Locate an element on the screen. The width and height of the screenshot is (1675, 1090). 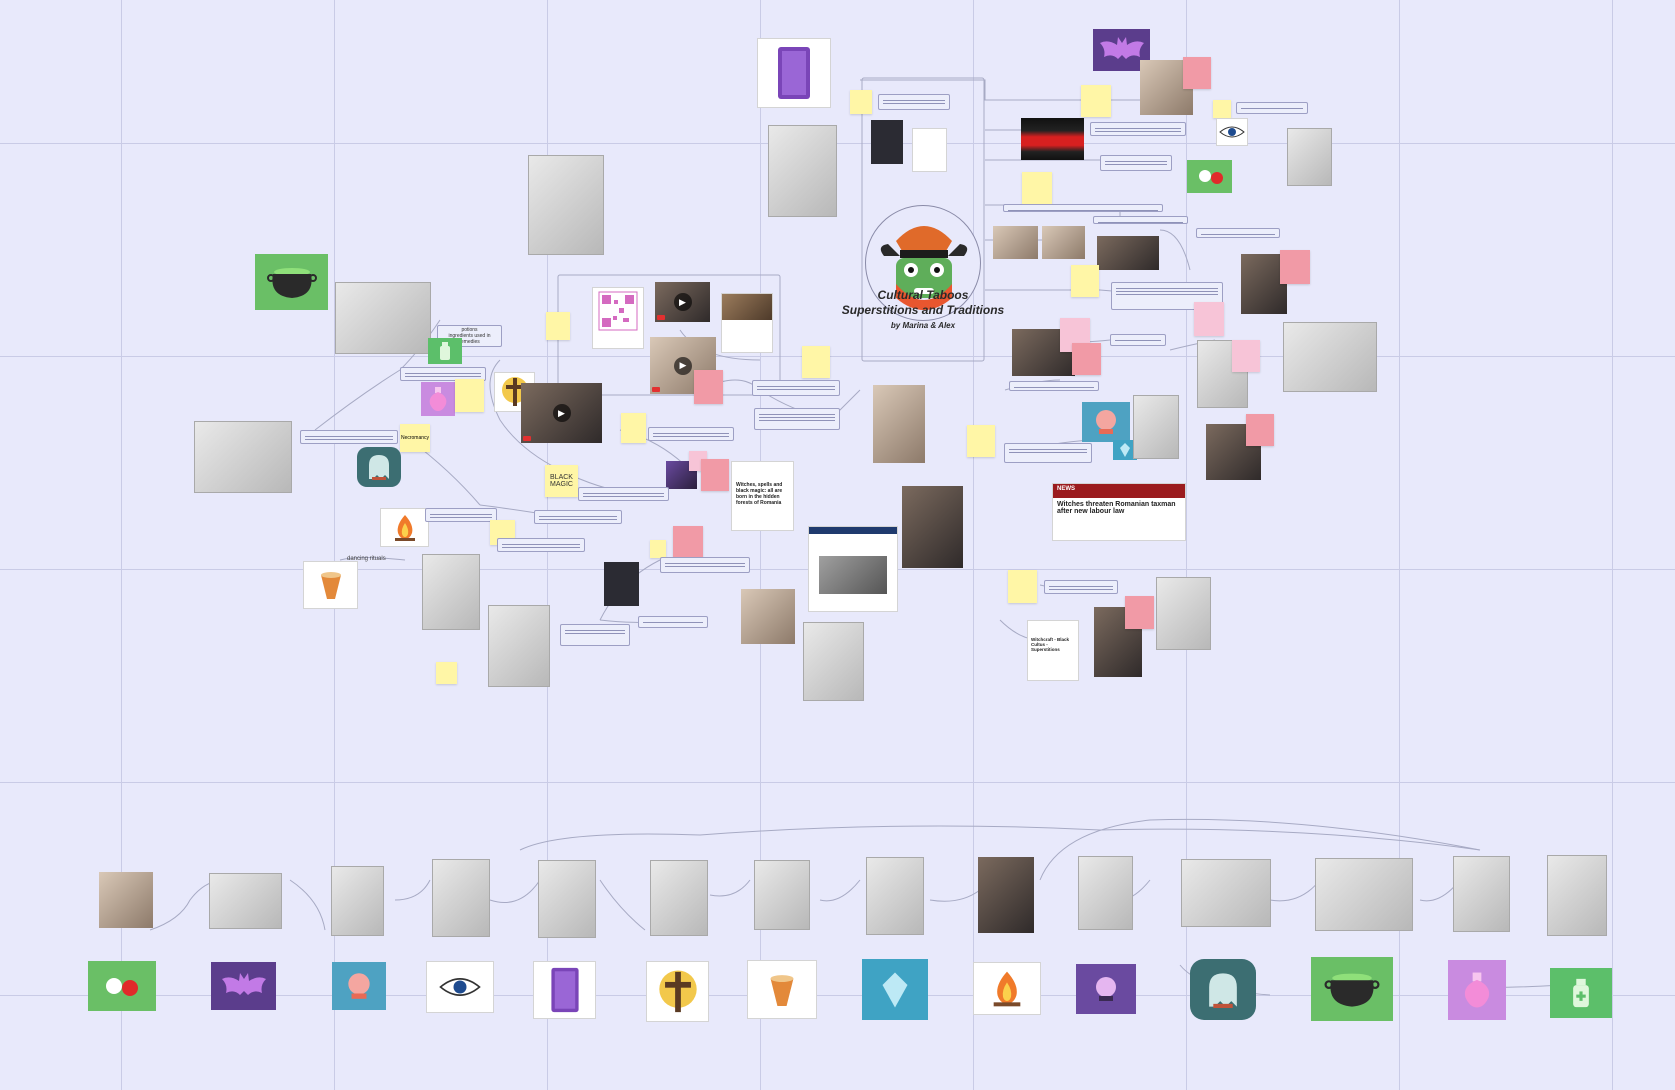
potion-card is located at coordinates (438, 399).